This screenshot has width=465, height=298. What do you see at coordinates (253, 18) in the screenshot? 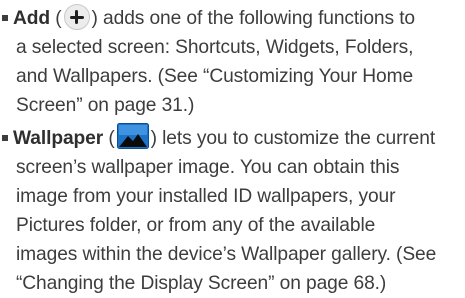
I see `line-text: ) adds one of the following functions to` at bounding box center [253, 18].